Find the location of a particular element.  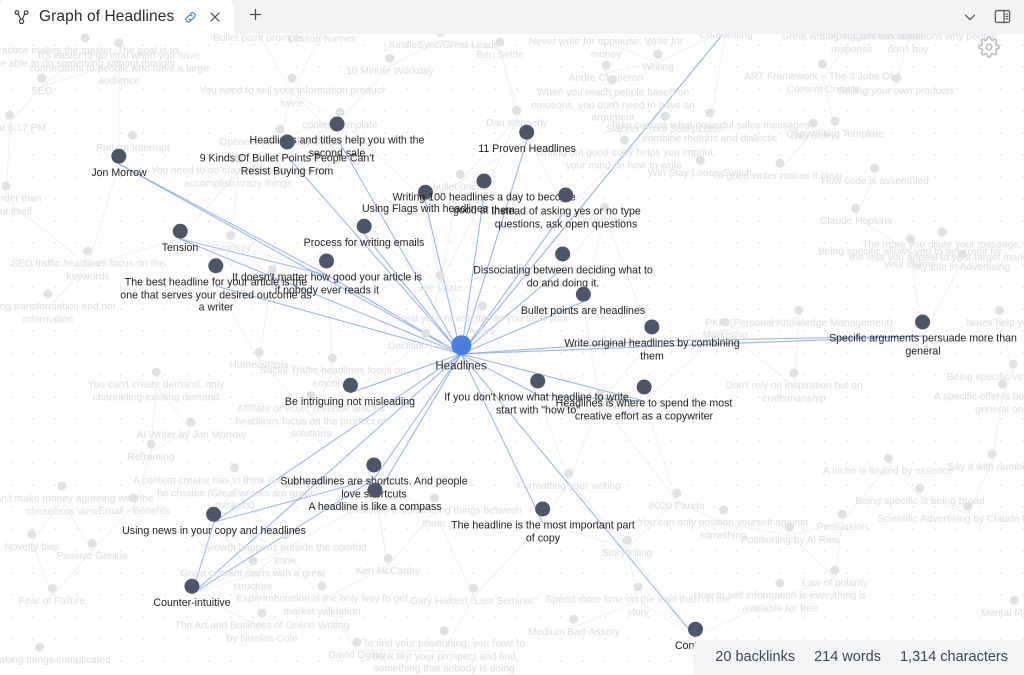

link-icon is located at coordinates (190, 17).